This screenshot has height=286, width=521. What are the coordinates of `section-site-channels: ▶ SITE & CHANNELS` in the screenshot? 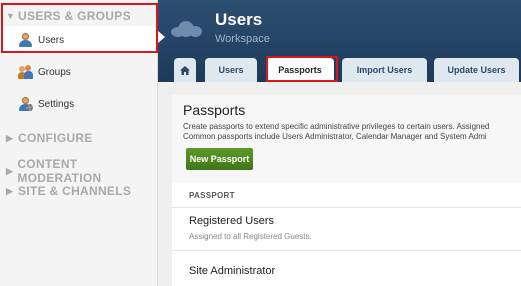 It's located at (68, 191).